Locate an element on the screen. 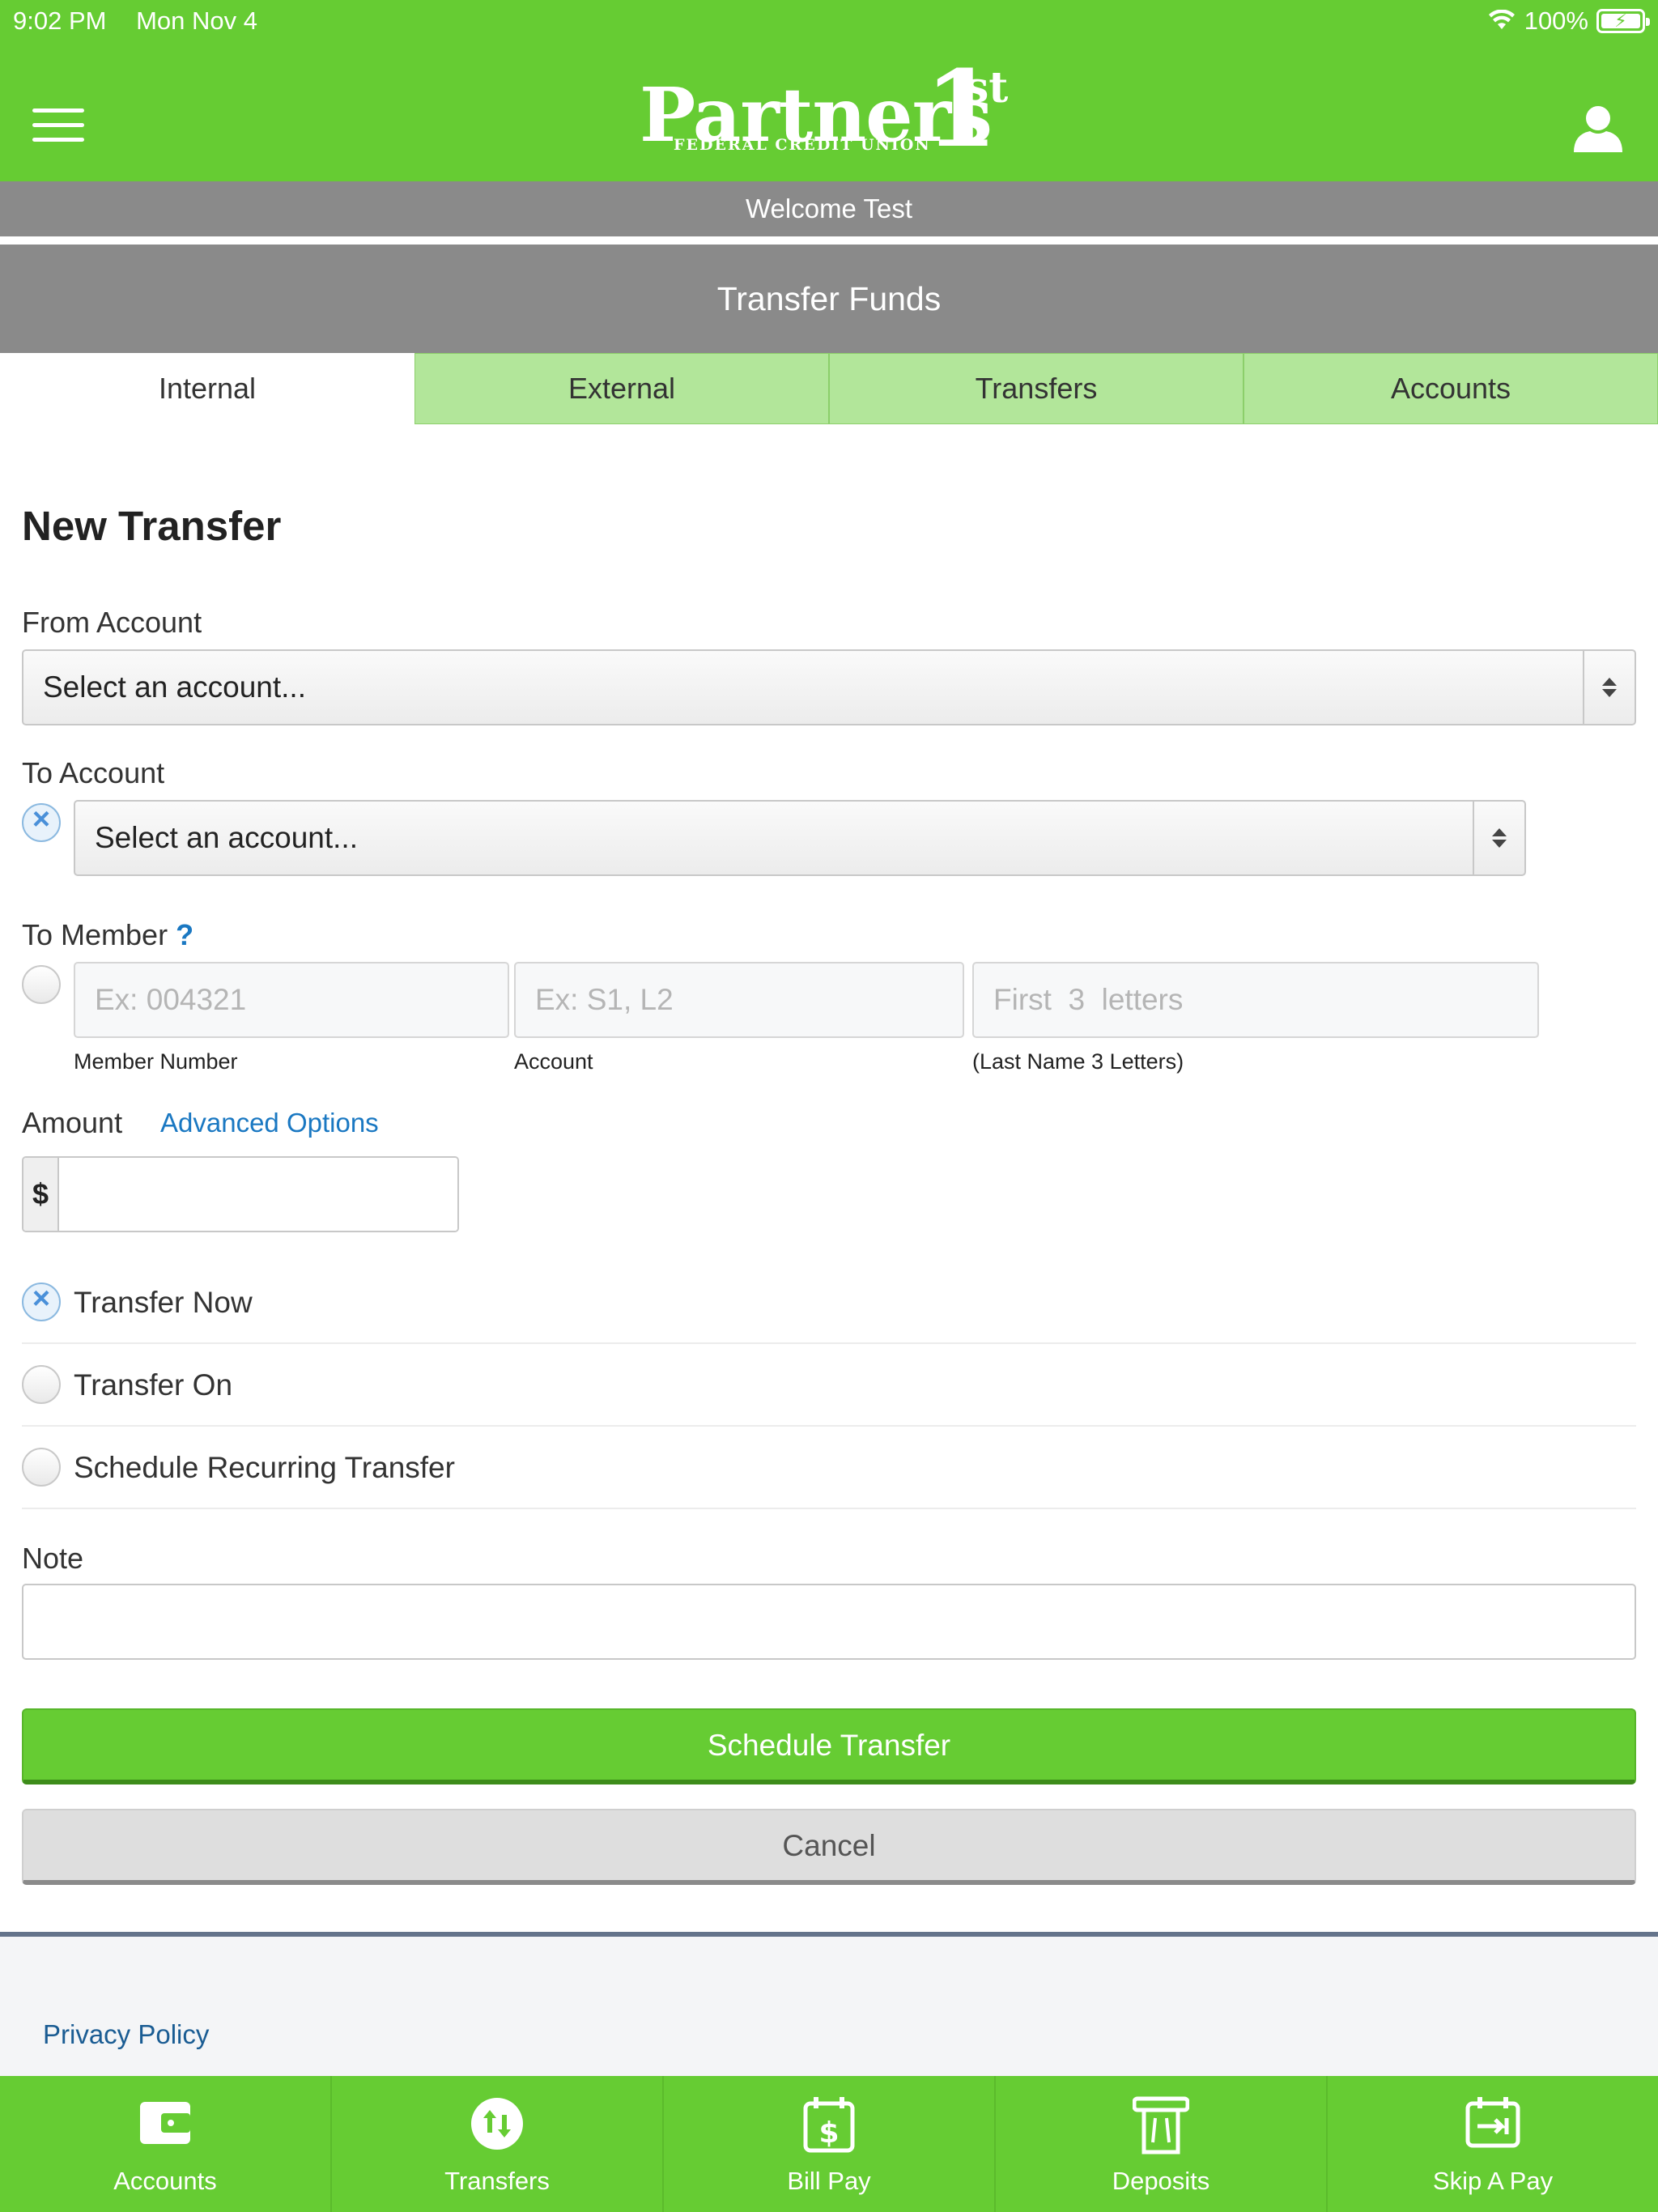 The width and height of the screenshot is (1658, 2212). to-member-label: To Member ? is located at coordinates (108, 935).